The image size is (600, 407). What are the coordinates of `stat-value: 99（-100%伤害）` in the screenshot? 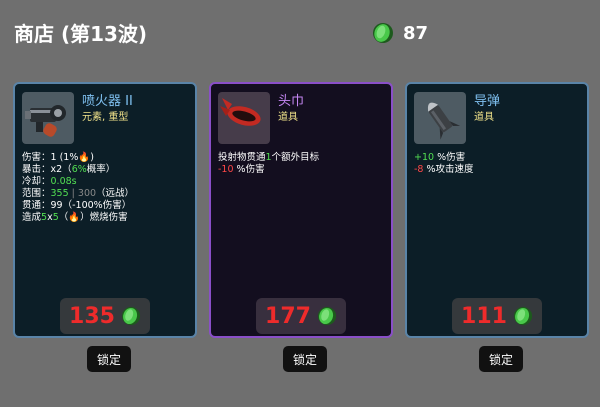 It's located at (91, 205).